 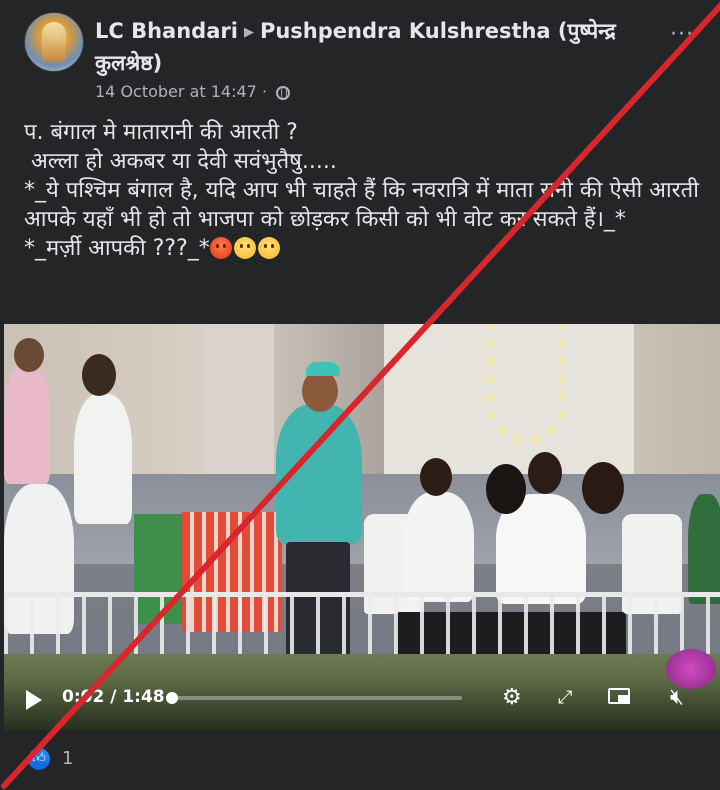 I want to click on play-icon, so click(x=34, y=700).